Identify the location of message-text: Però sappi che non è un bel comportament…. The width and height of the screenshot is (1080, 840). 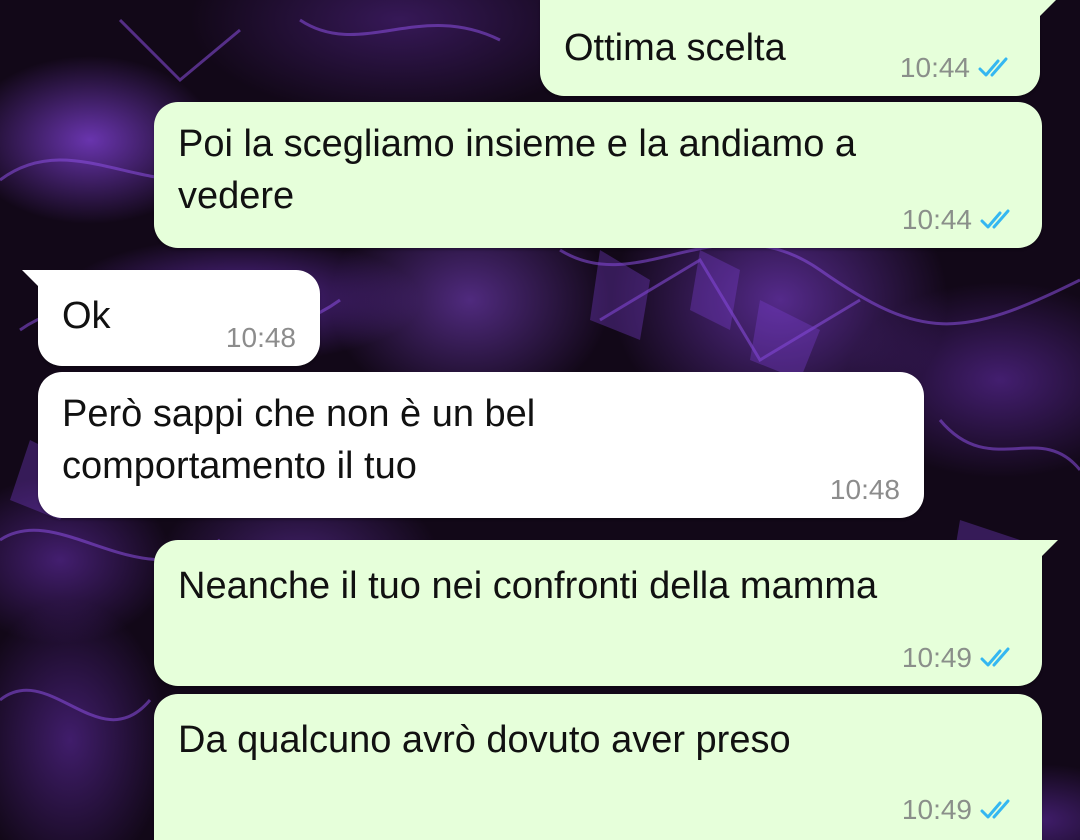
(299, 440).